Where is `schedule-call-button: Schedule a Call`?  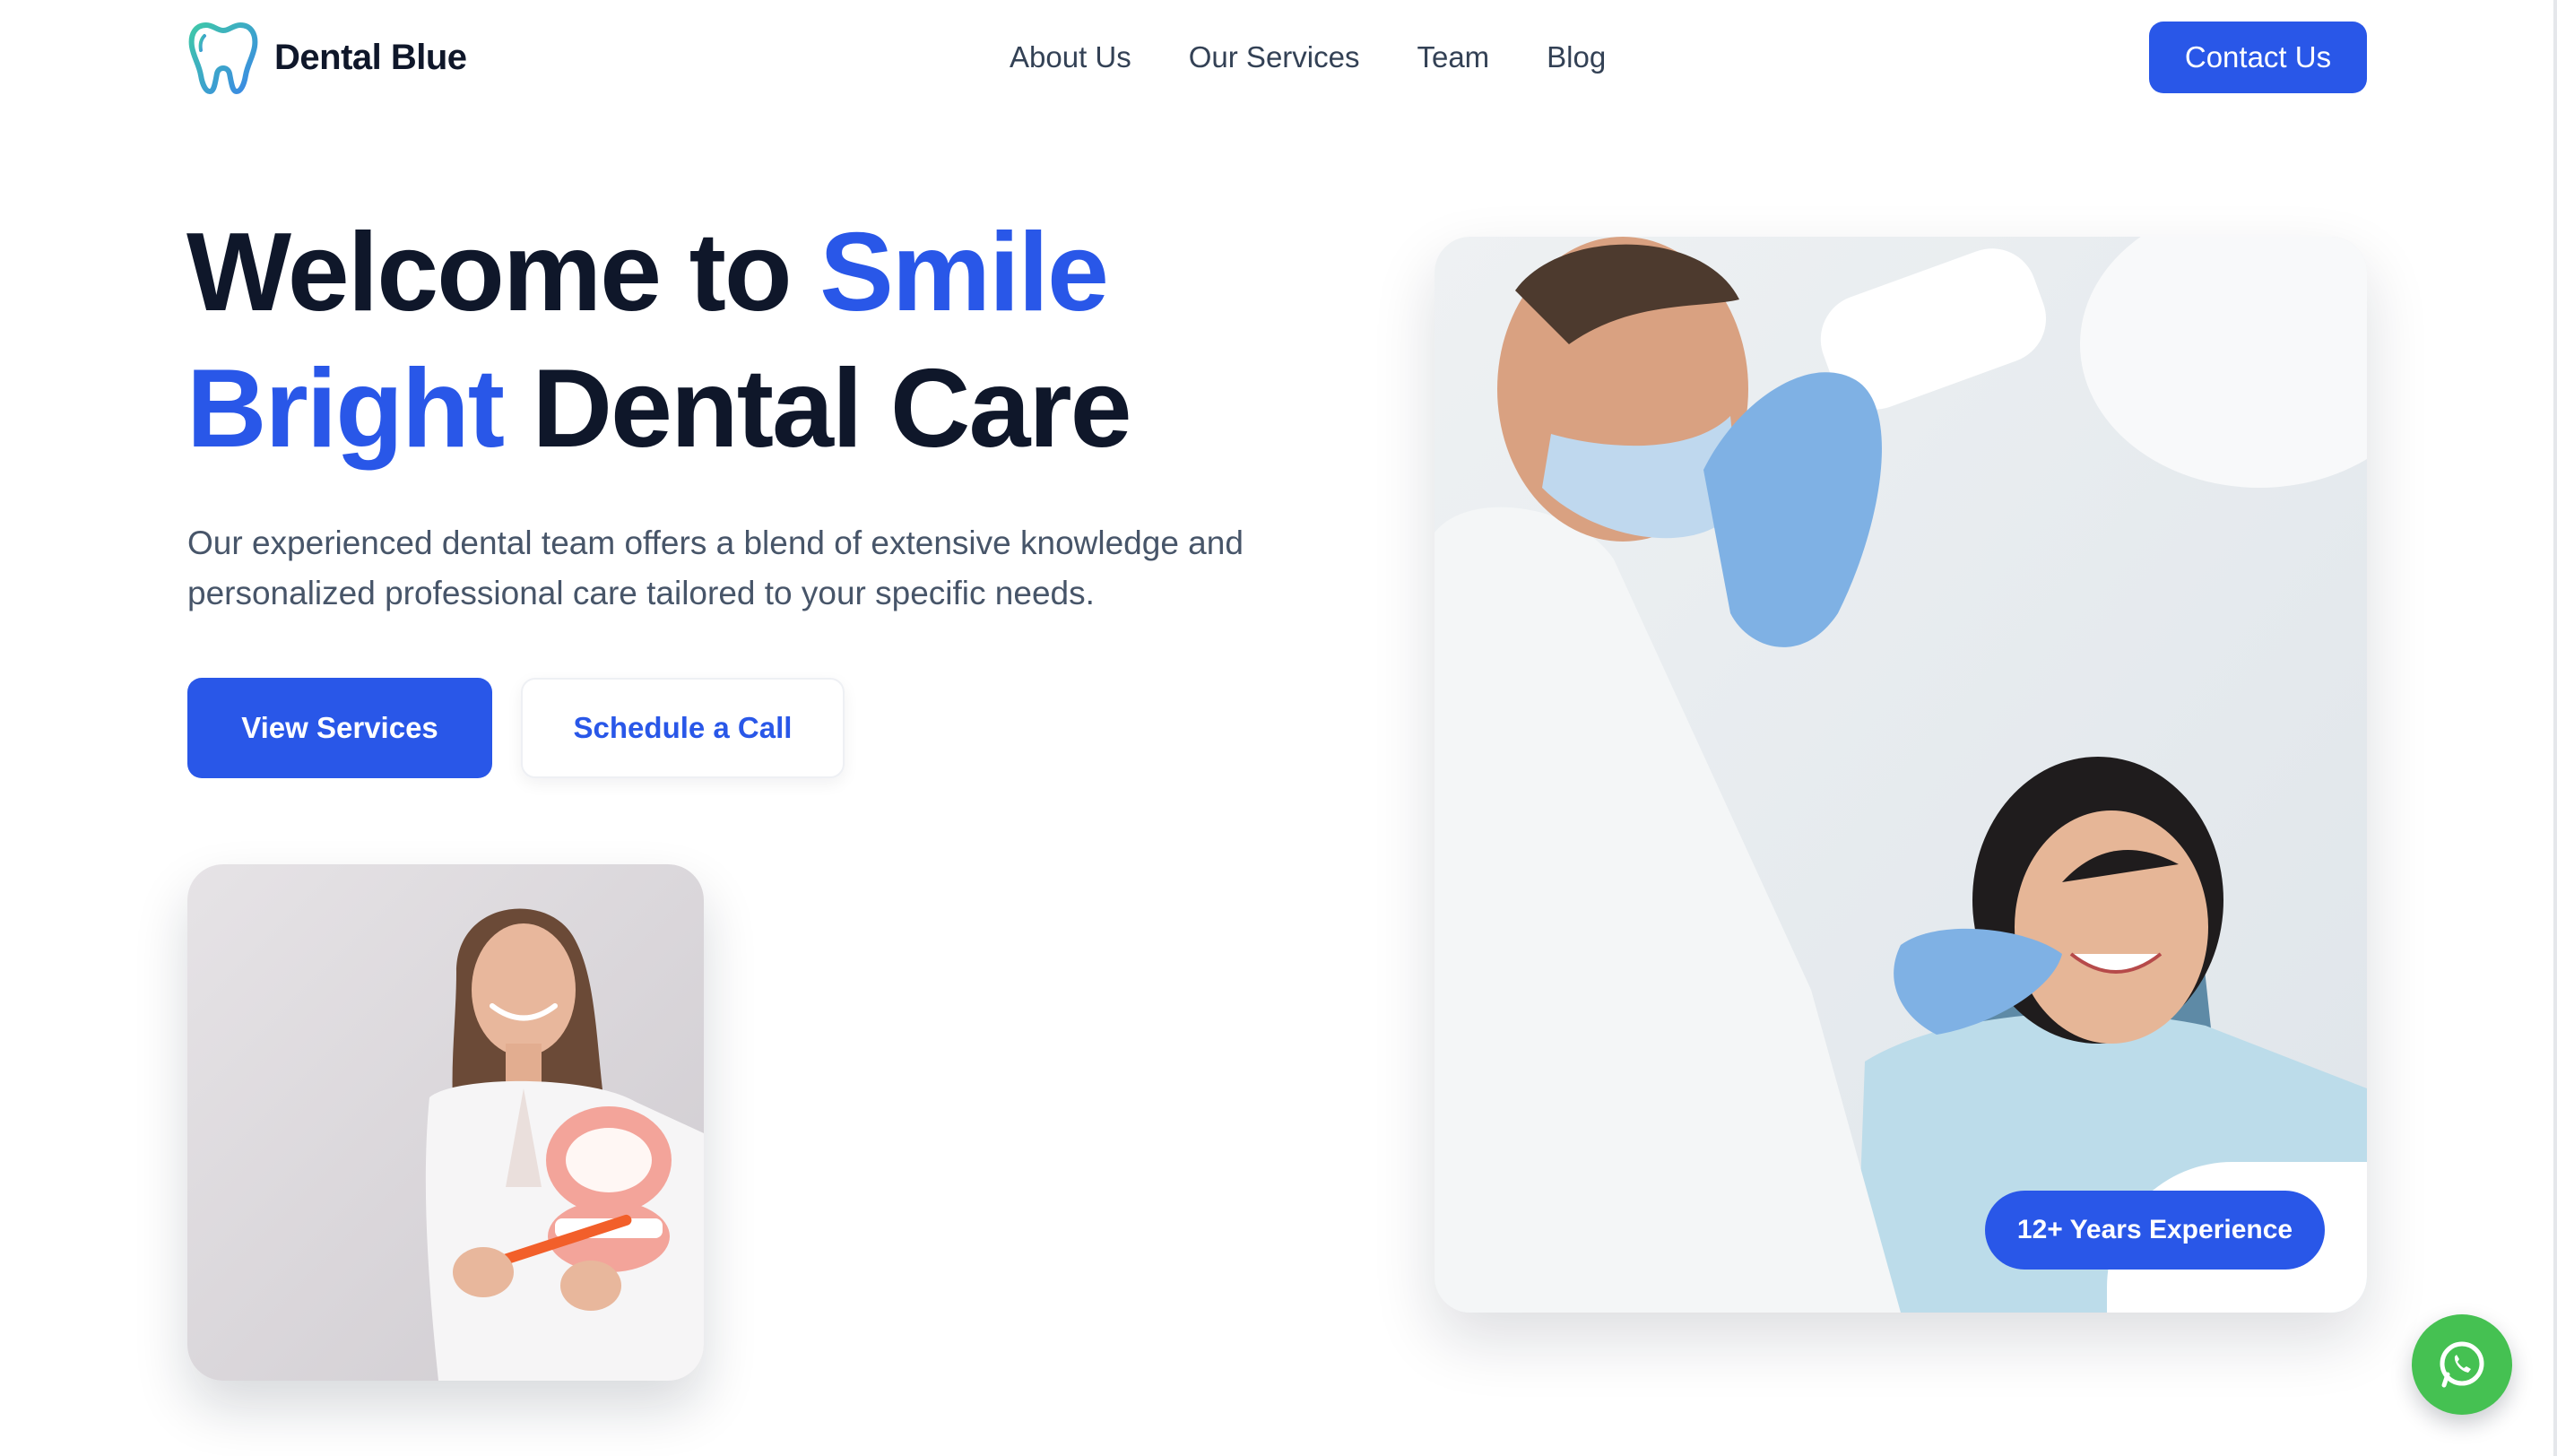 schedule-call-button: Schedule a Call is located at coordinates (683, 728).